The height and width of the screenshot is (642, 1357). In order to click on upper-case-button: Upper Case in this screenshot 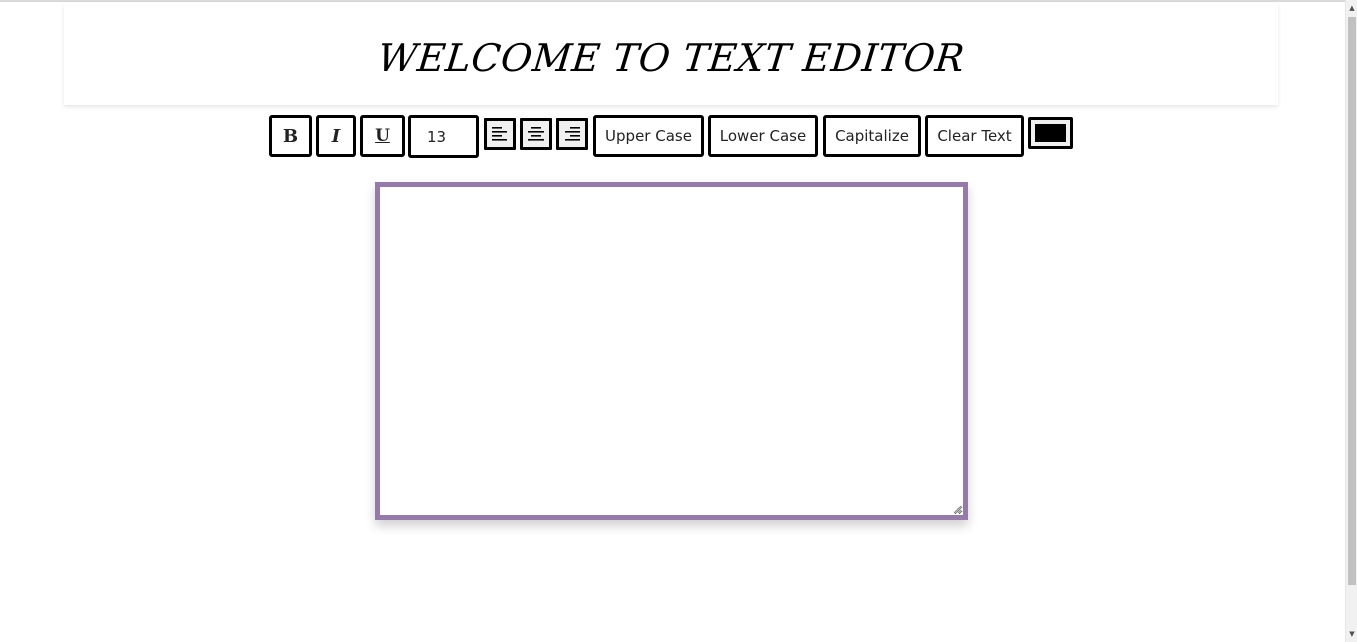, I will do `click(648, 136)`.